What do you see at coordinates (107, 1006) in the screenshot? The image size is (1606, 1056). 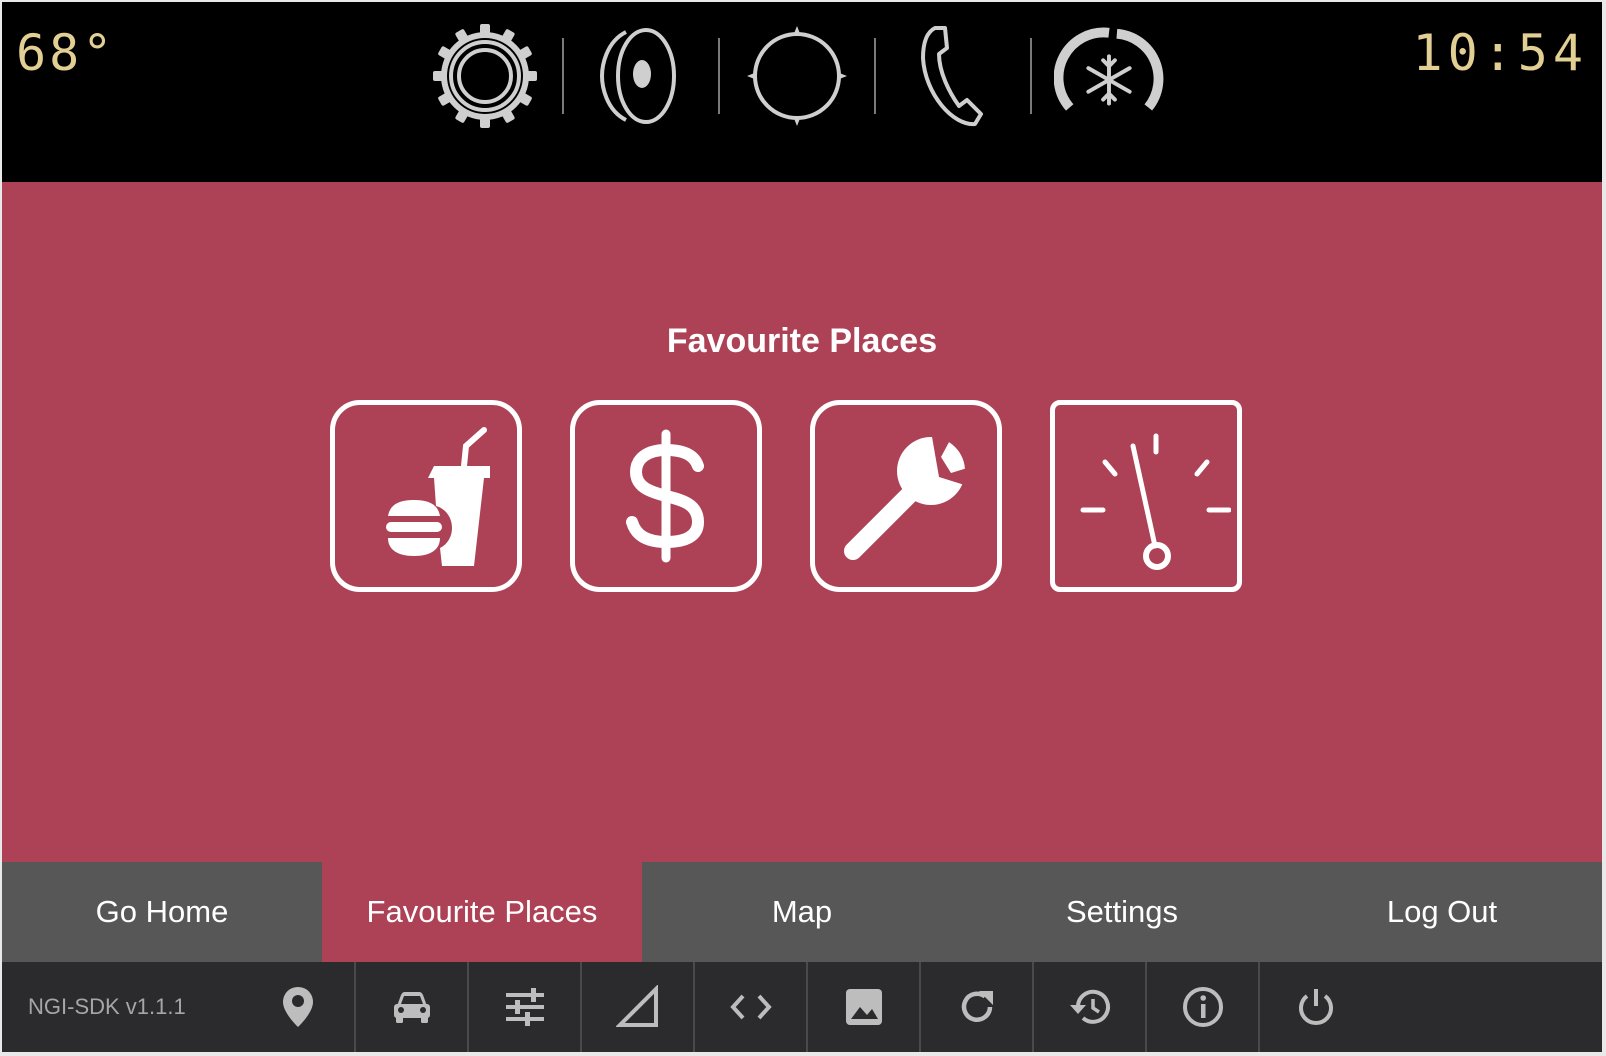 I see `version-label: NGI-SDK v1.1.1` at bounding box center [107, 1006].